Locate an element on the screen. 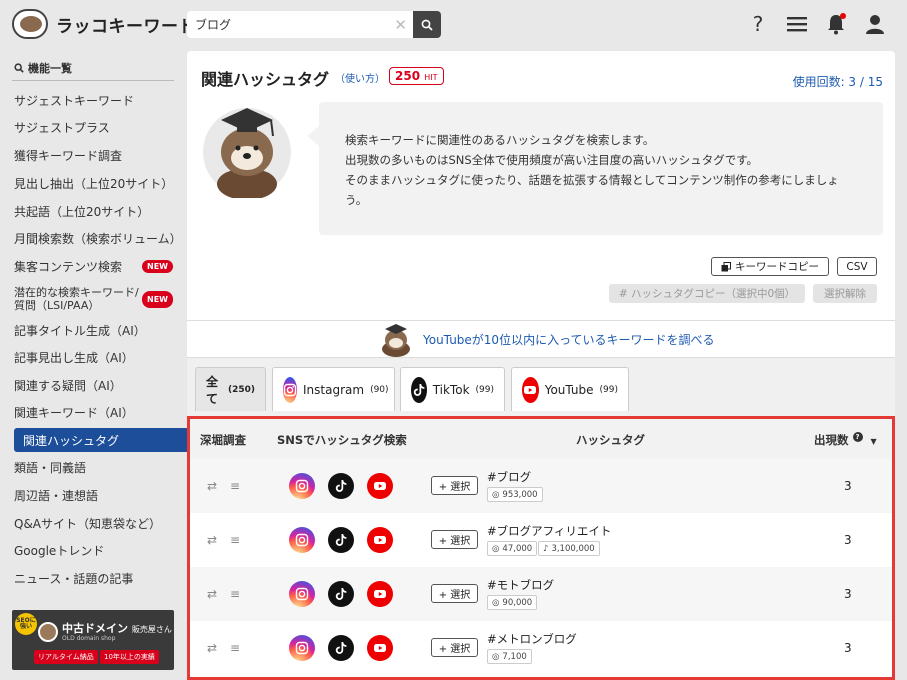  sidebar-item-content-search: 集客コンテンツ検索 NEW is located at coordinates (93, 266).